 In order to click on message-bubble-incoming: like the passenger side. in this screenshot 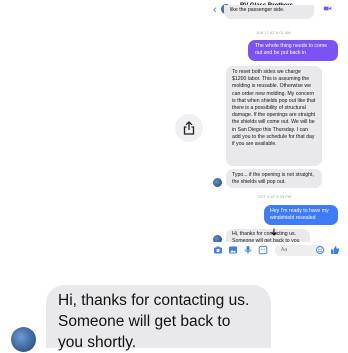, I will do `click(269, 12)`.